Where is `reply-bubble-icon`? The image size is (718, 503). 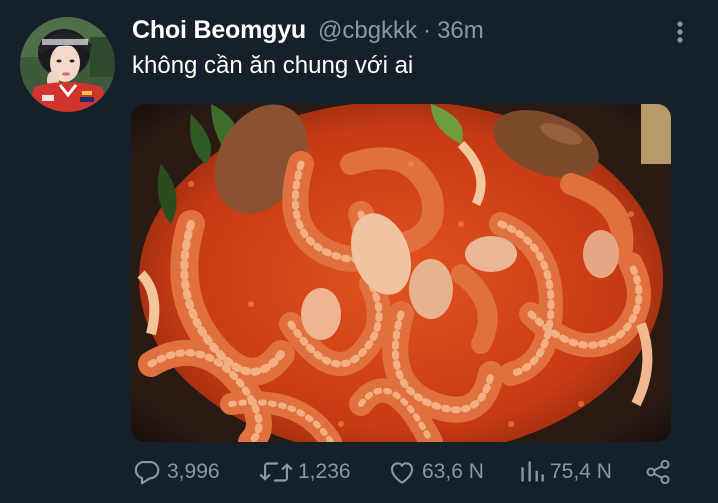
reply-bubble-icon is located at coordinates (147, 472).